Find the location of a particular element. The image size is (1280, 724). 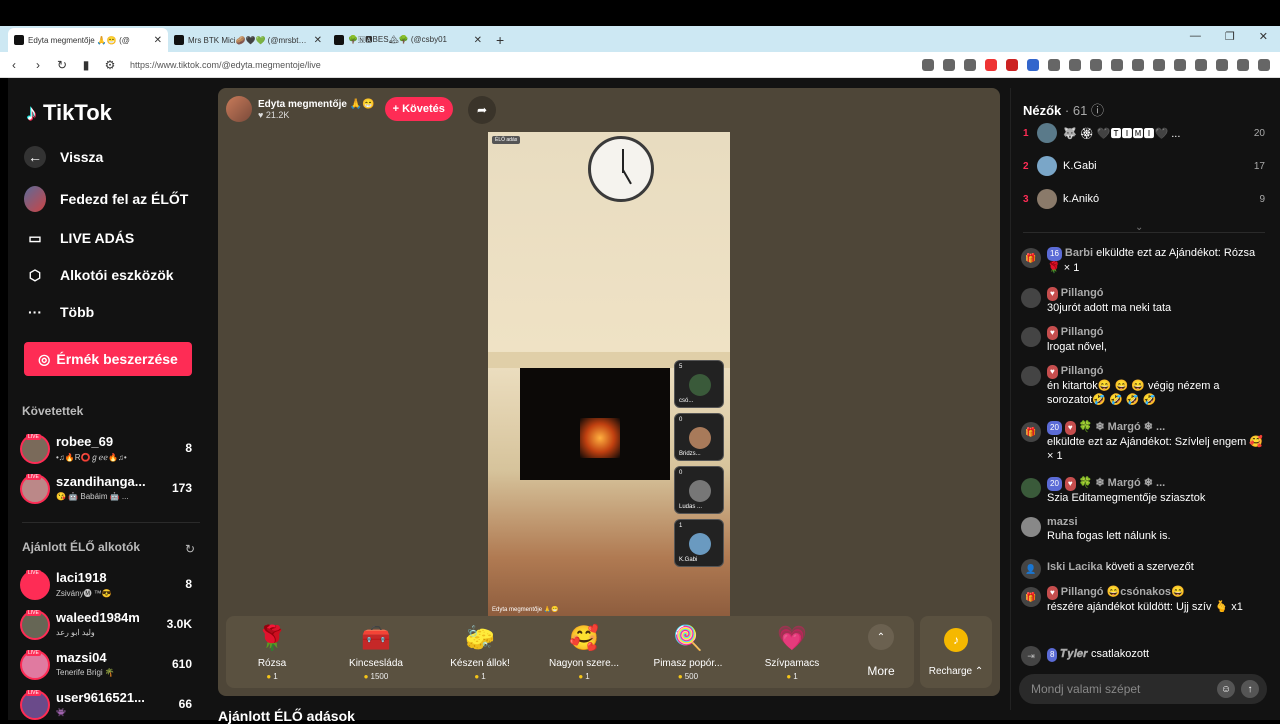

site-info-icon: ⚙ is located at coordinates (110, 65).